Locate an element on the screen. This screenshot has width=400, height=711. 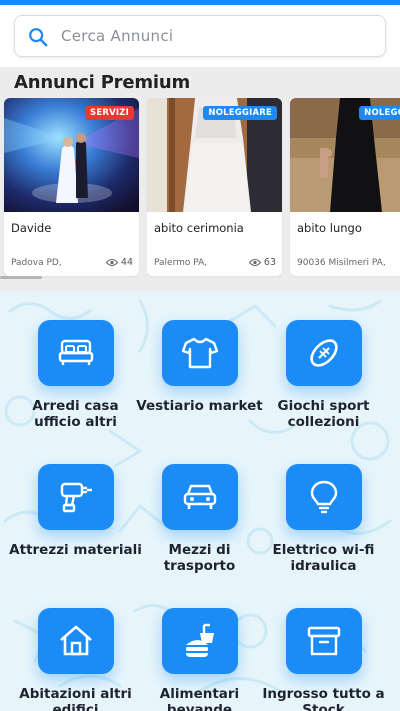
category-label: Arredi casa ufficio altri is located at coordinates (75, 414).